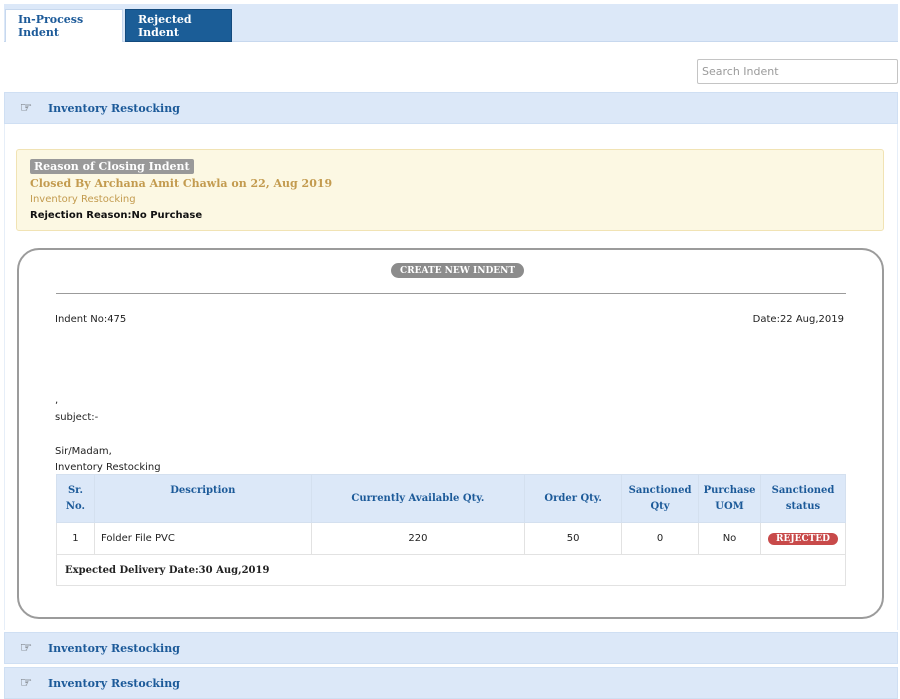 The width and height of the screenshot is (900, 699). Describe the element at coordinates (798, 319) in the screenshot. I see `indent-date: Date:22 Aug,2019` at that location.